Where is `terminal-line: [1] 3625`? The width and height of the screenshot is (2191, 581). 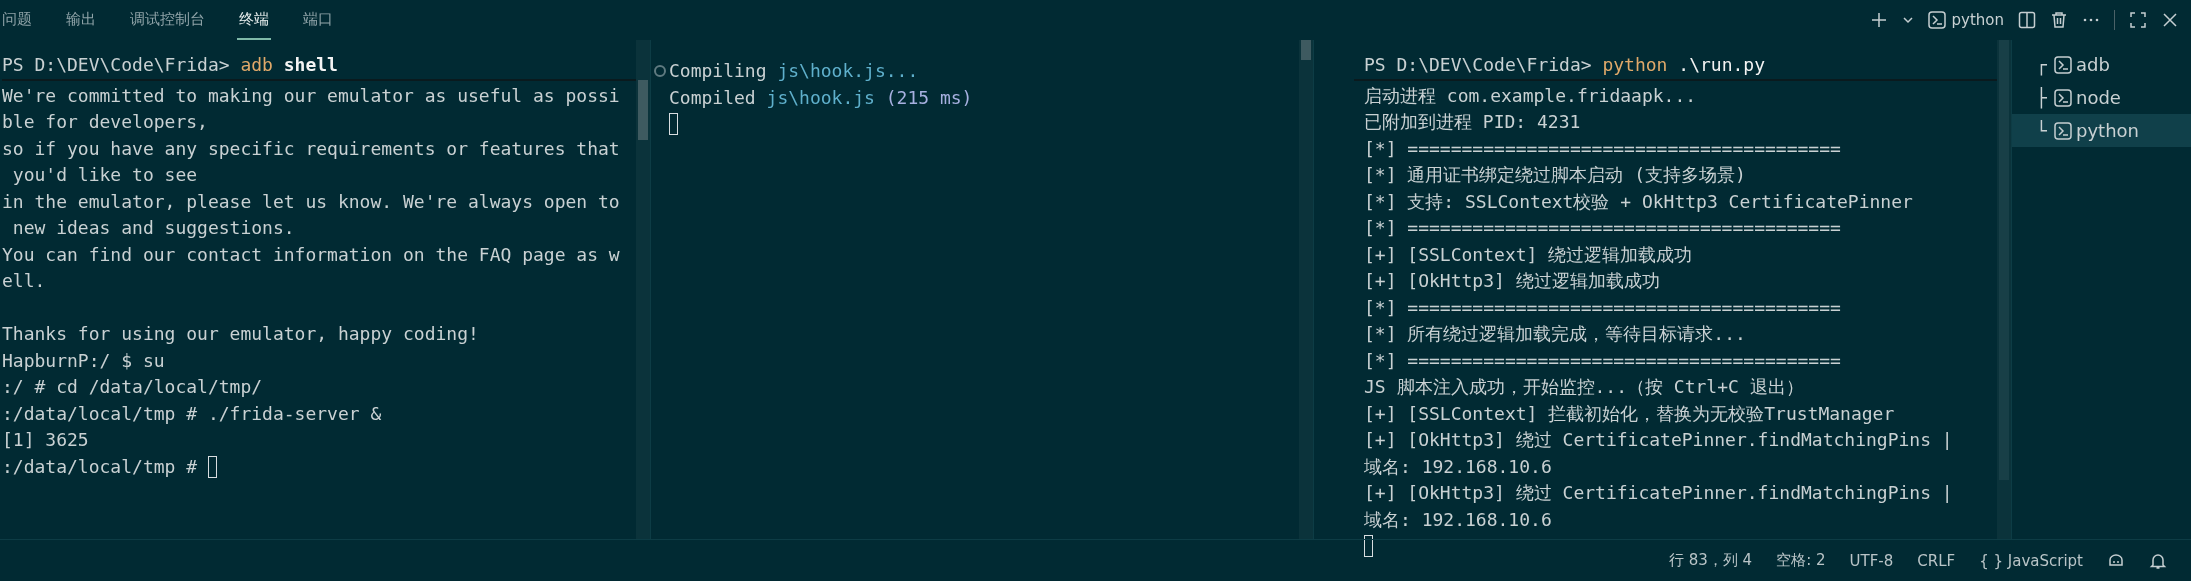 terminal-line: [1] 3625 is located at coordinates (45, 440).